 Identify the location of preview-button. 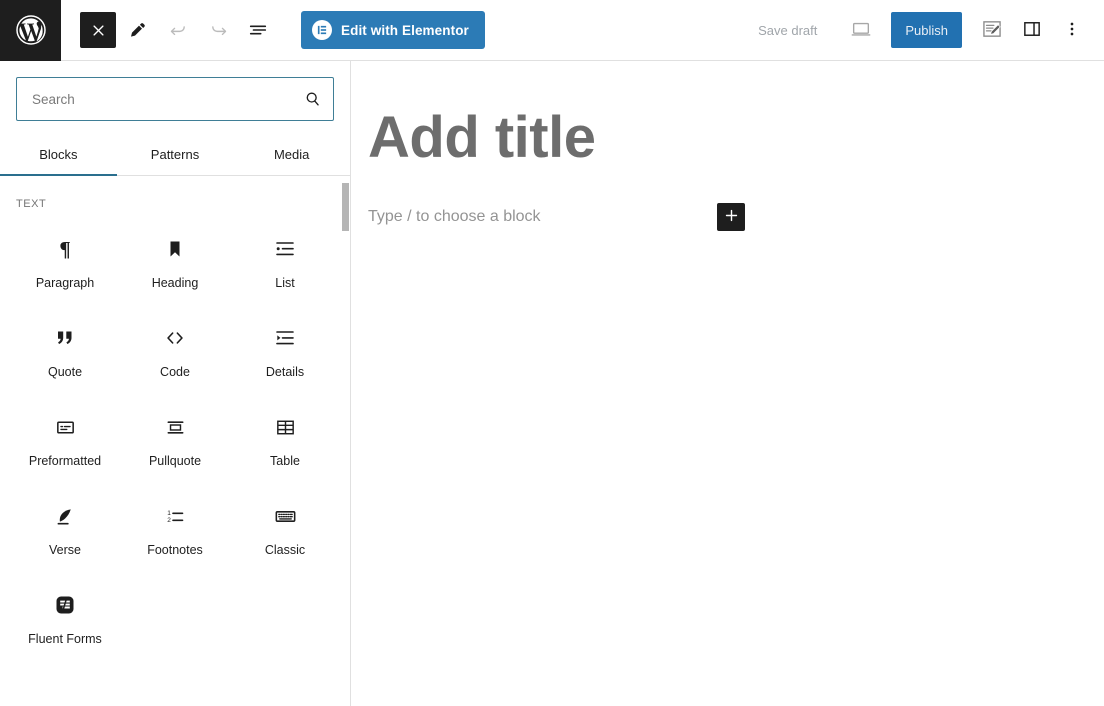
(861, 30).